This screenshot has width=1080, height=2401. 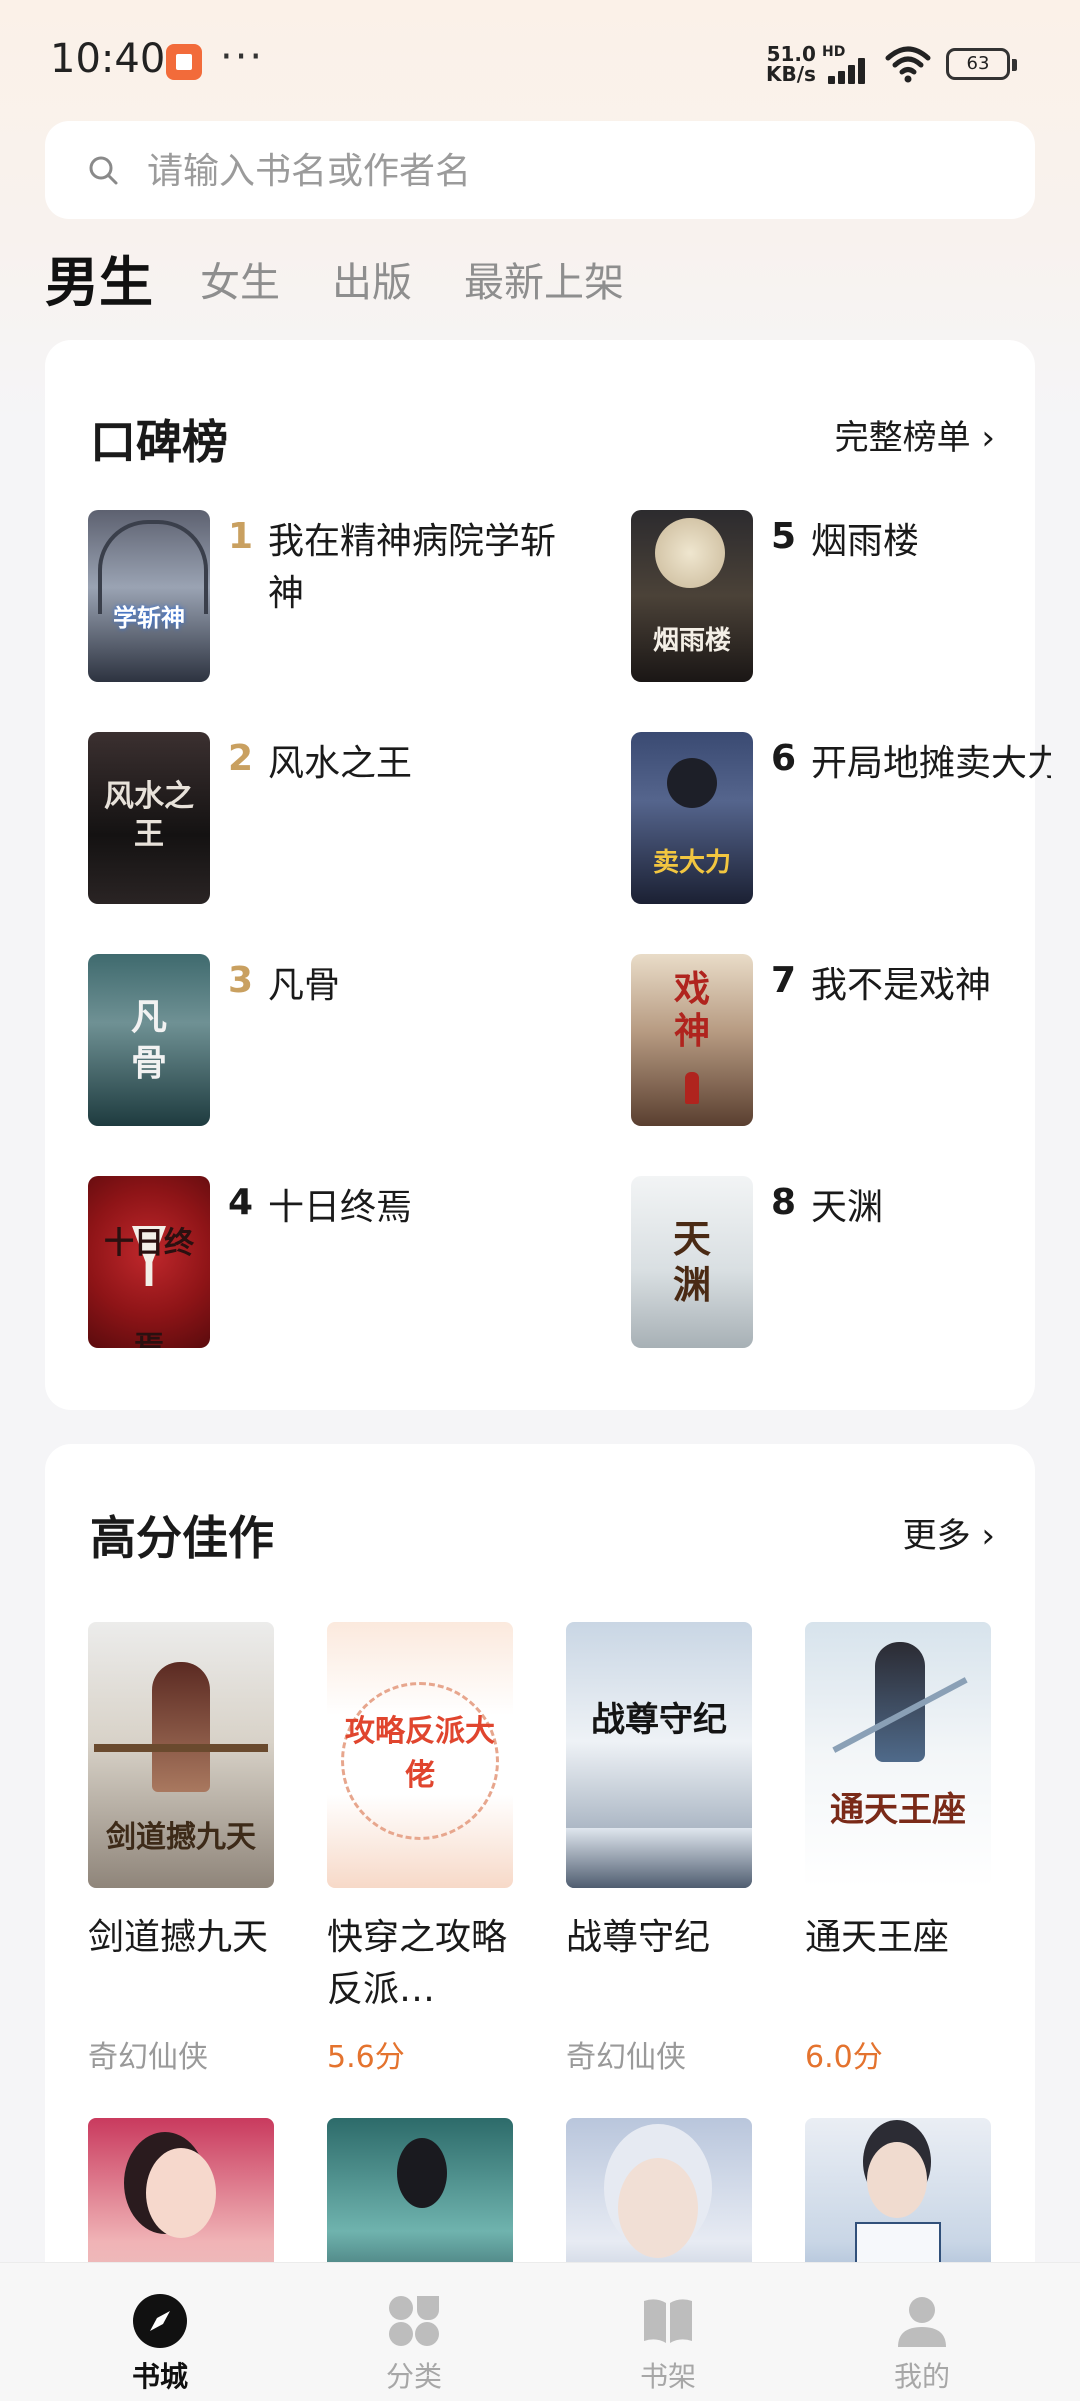 I want to click on tab-male: 男生, so click(x=99, y=277).